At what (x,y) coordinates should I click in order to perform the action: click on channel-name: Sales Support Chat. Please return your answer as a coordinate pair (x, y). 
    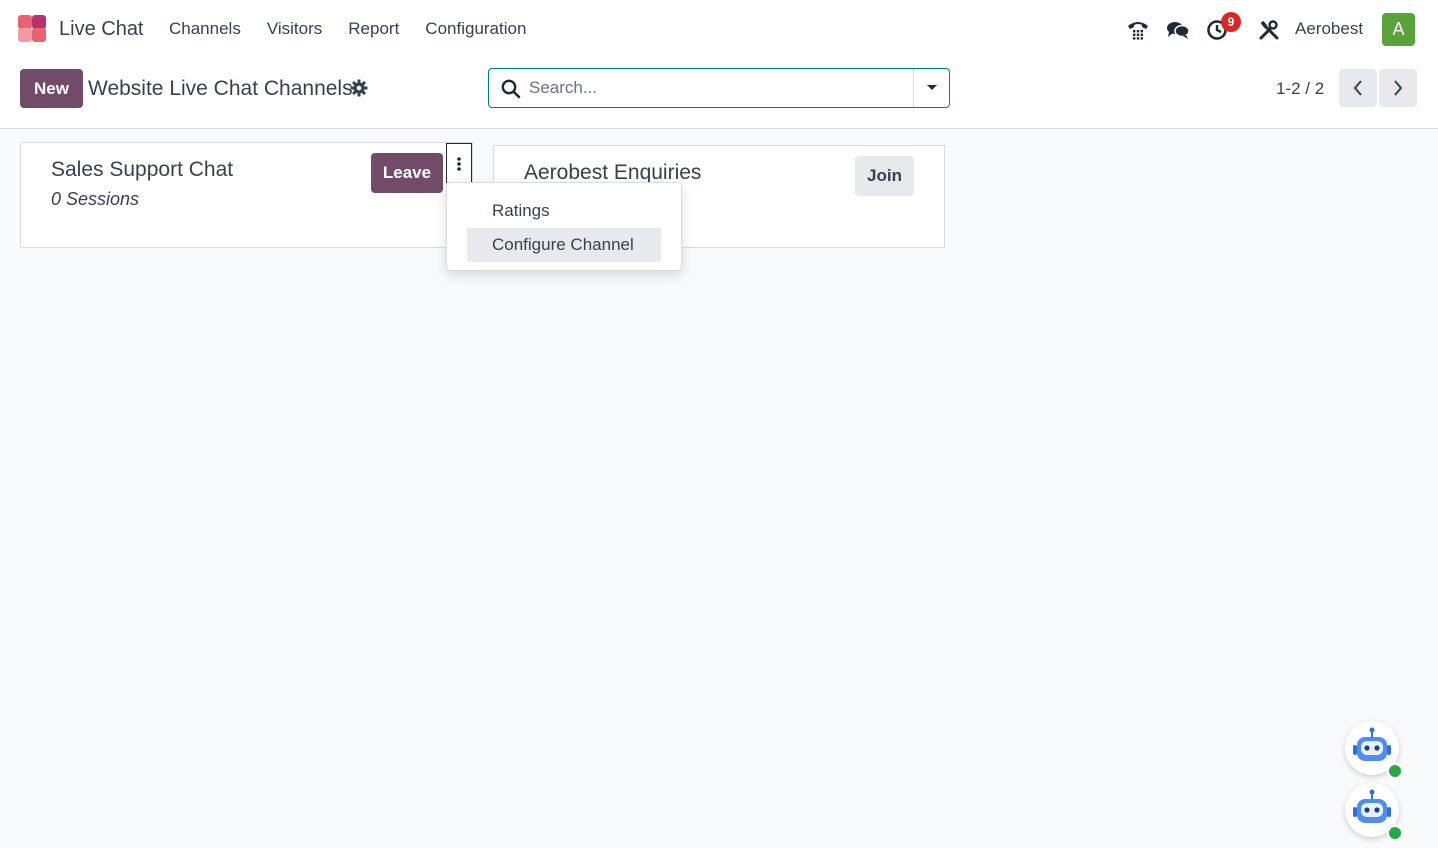
    Looking at the image, I should click on (142, 169).